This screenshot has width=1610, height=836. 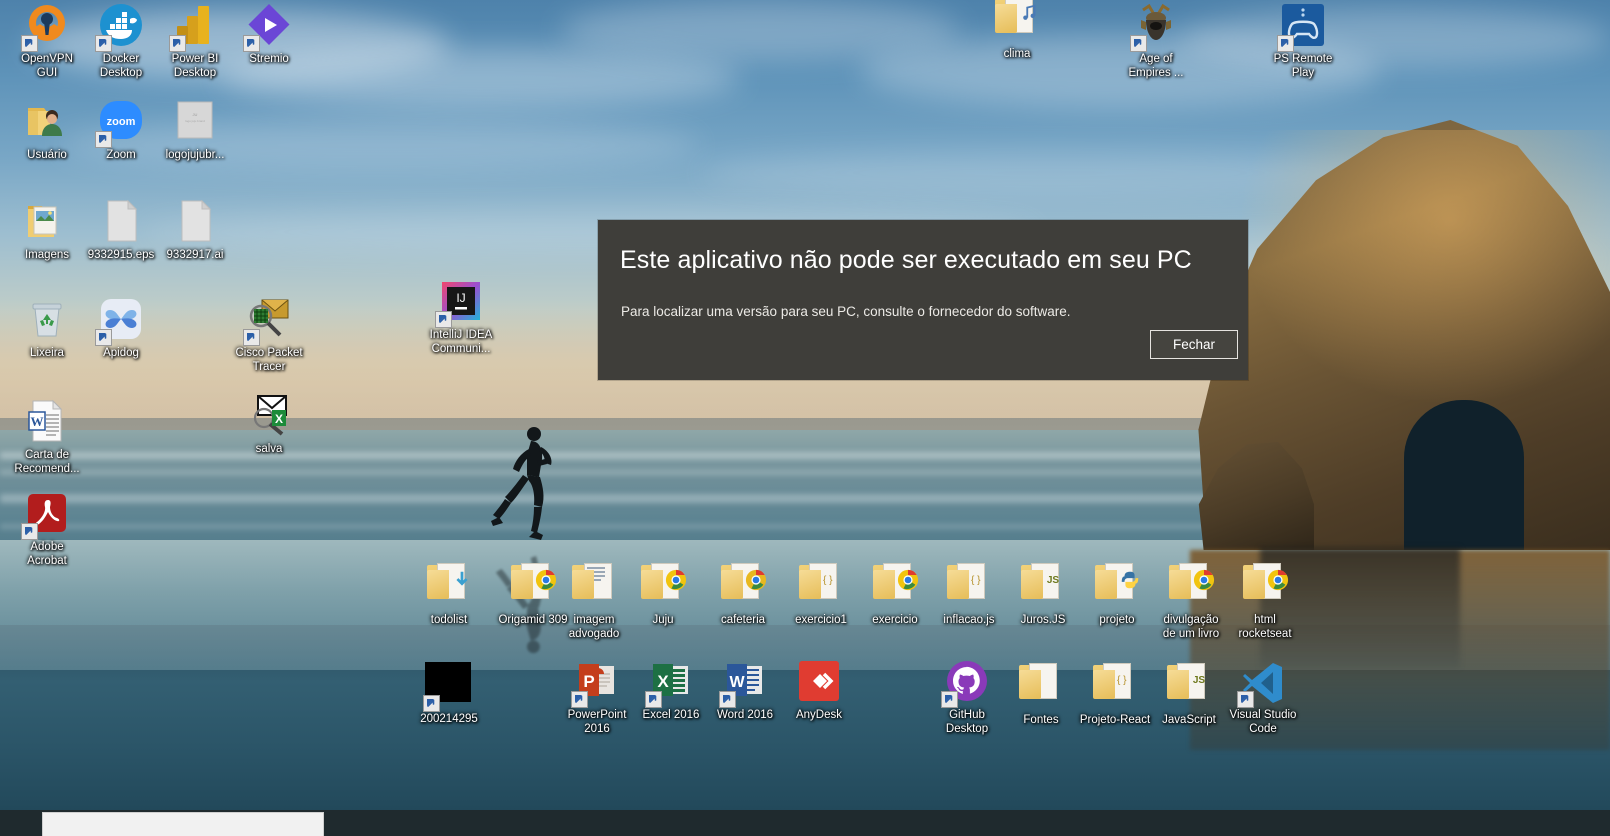 I want to click on desktop-icon-label: 9332917.ai, so click(x=195, y=255).